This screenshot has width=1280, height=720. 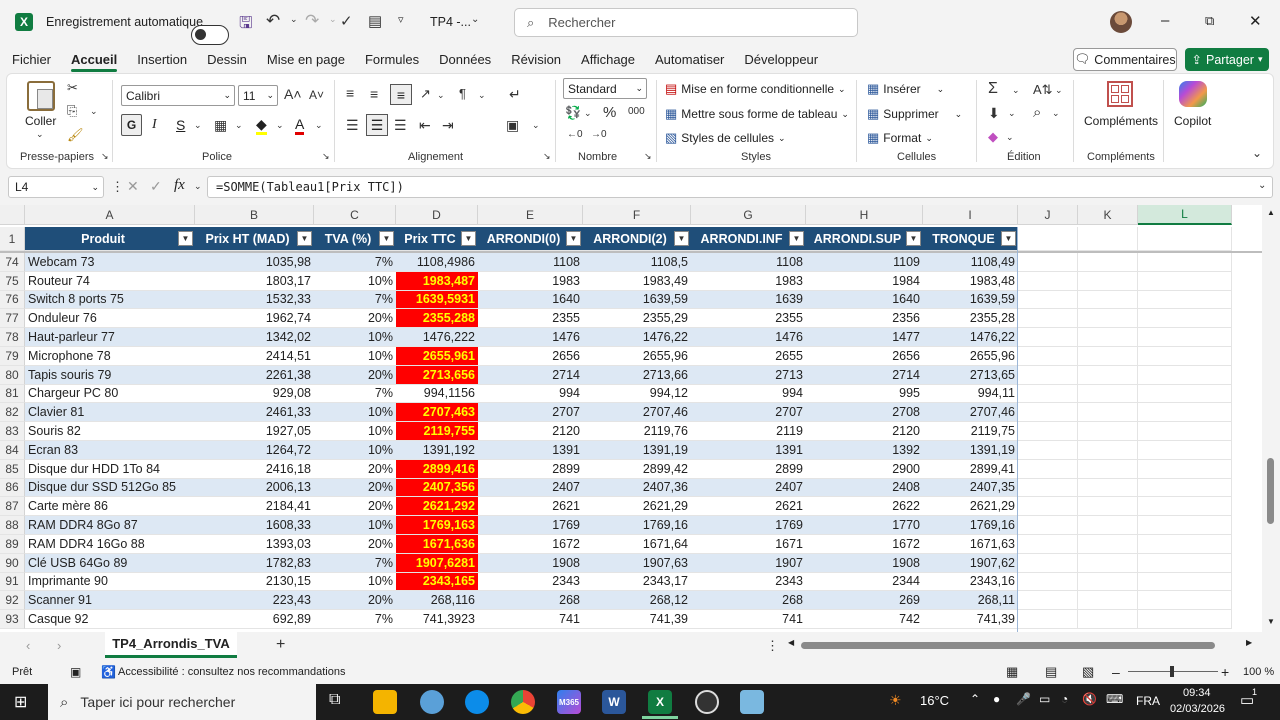 What do you see at coordinates (864, 262) in the screenshot?
I see `table-cell: 1109` at bounding box center [864, 262].